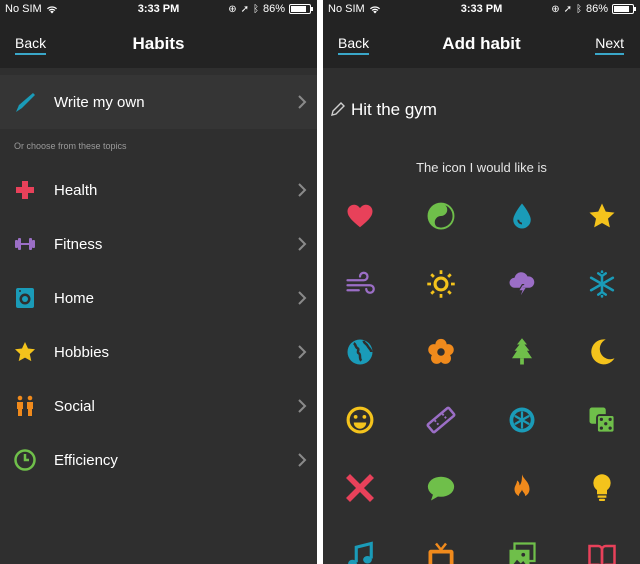 The image size is (640, 564). What do you see at coordinates (522, 284) in the screenshot?
I see `storm-cloud-icon` at bounding box center [522, 284].